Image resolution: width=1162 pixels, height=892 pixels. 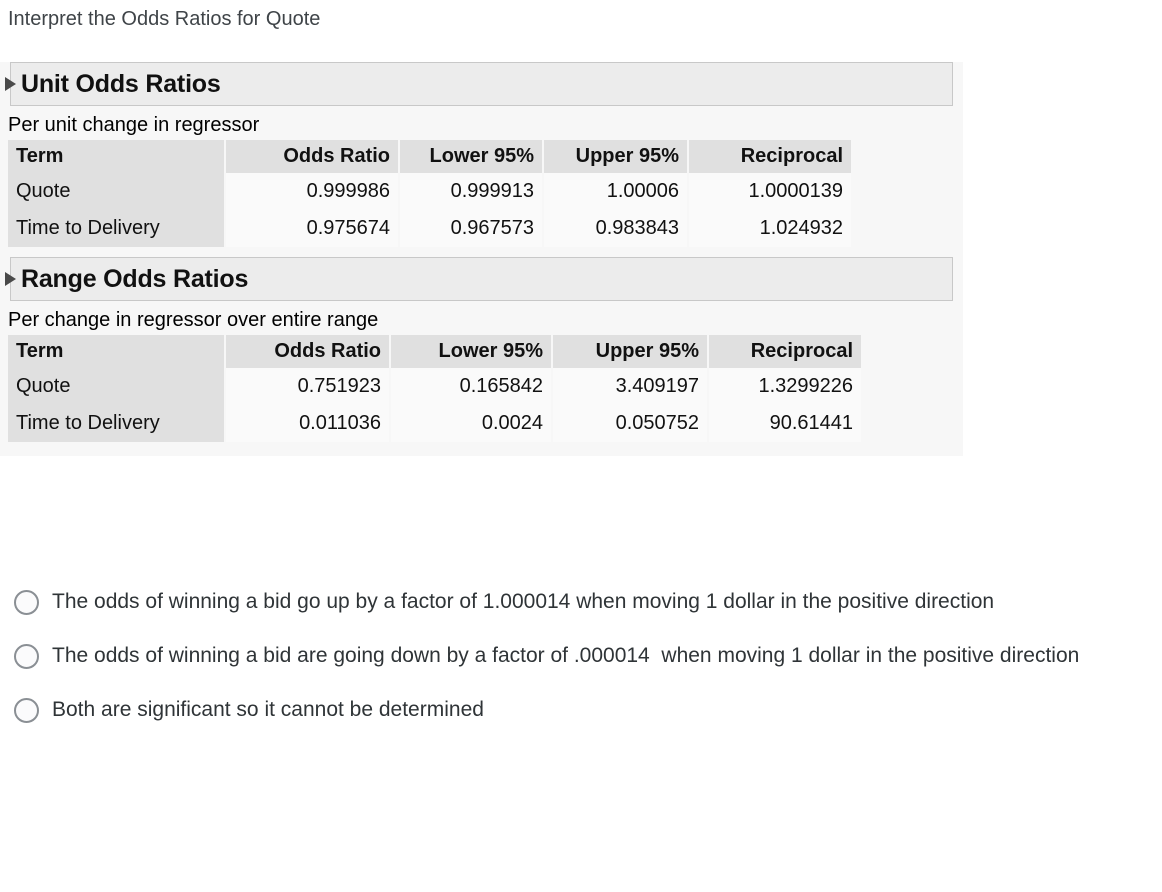 I want to click on cell-lower-95: 0.0024, so click(x=471, y=423).